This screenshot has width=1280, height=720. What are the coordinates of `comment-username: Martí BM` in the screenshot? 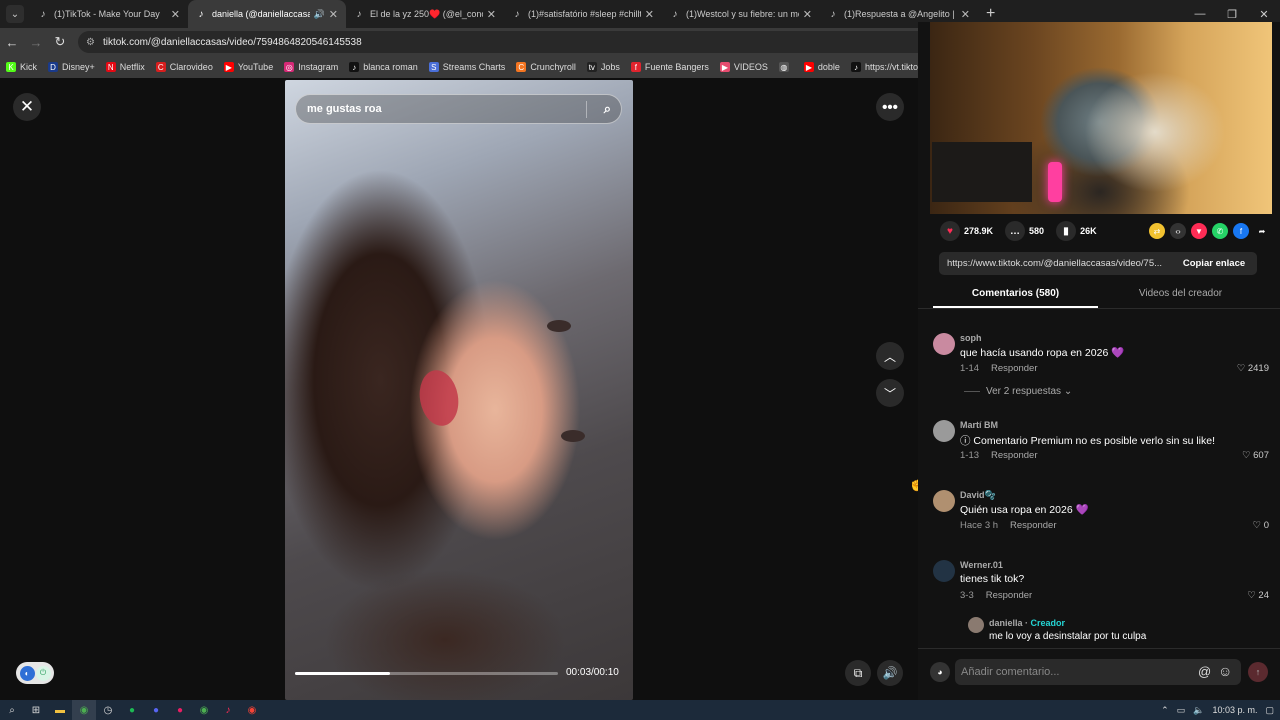 It's located at (979, 425).